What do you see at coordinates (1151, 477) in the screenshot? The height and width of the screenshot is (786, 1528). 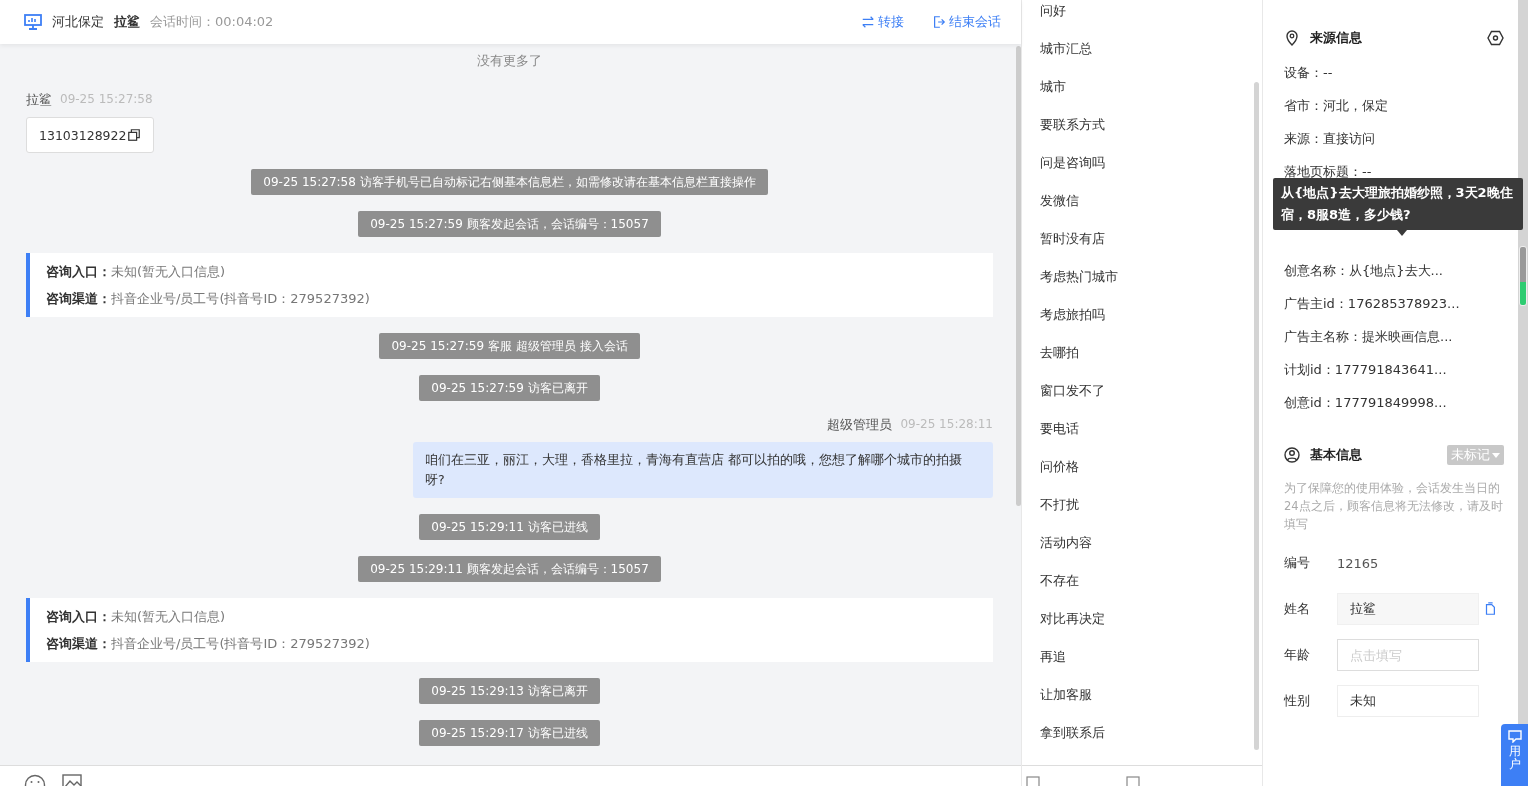 I see `quick-reply-item: 问价格` at bounding box center [1151, 477].